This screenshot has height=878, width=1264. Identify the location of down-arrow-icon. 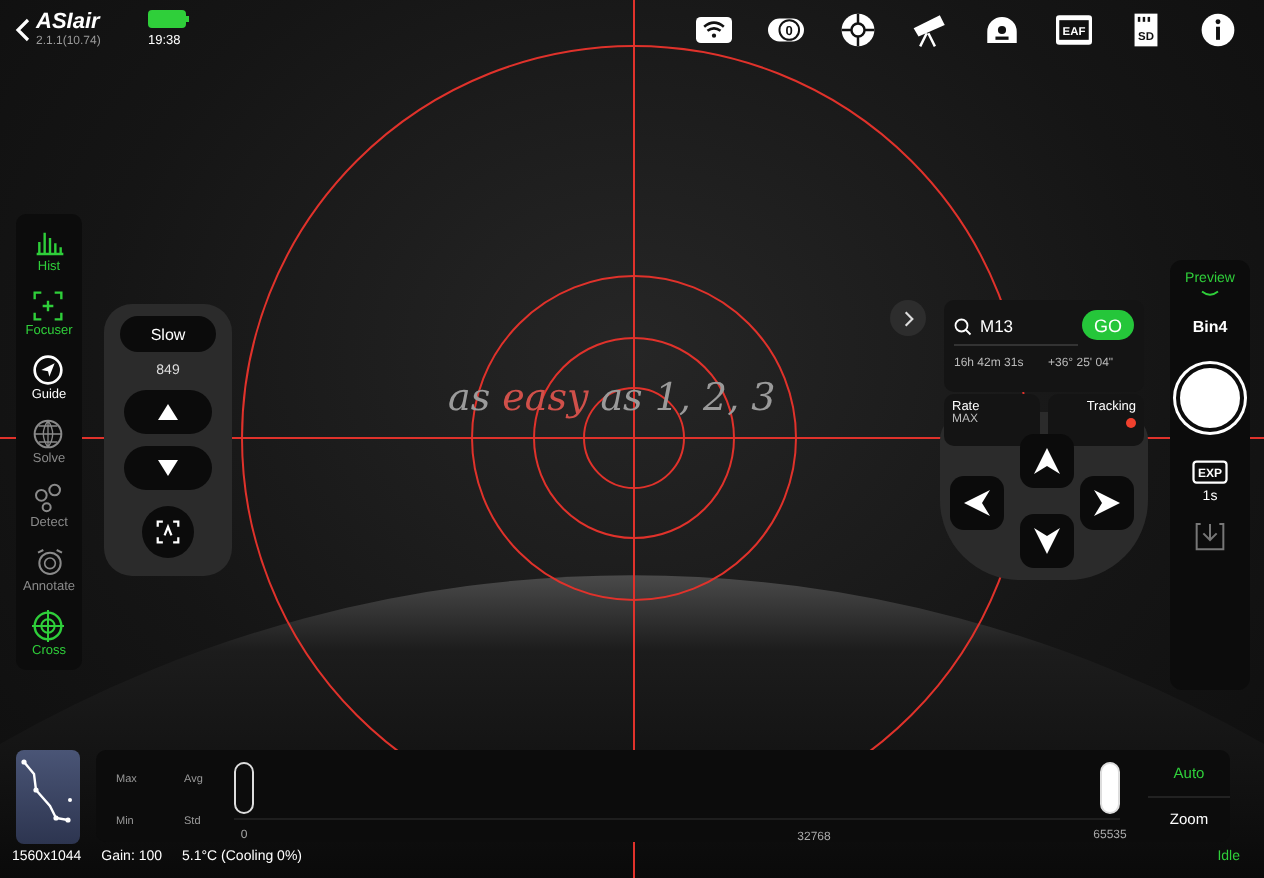
(1047, 541).